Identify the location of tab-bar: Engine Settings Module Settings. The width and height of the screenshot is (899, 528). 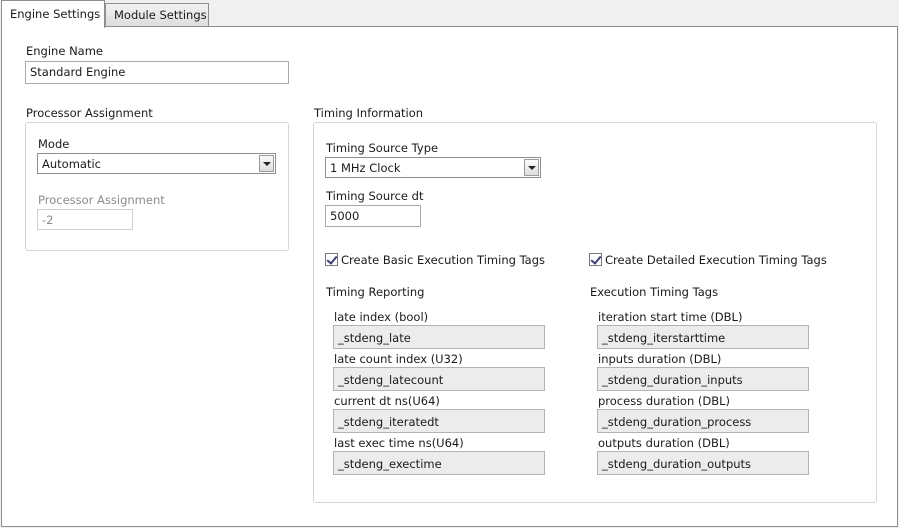
(449, 14).